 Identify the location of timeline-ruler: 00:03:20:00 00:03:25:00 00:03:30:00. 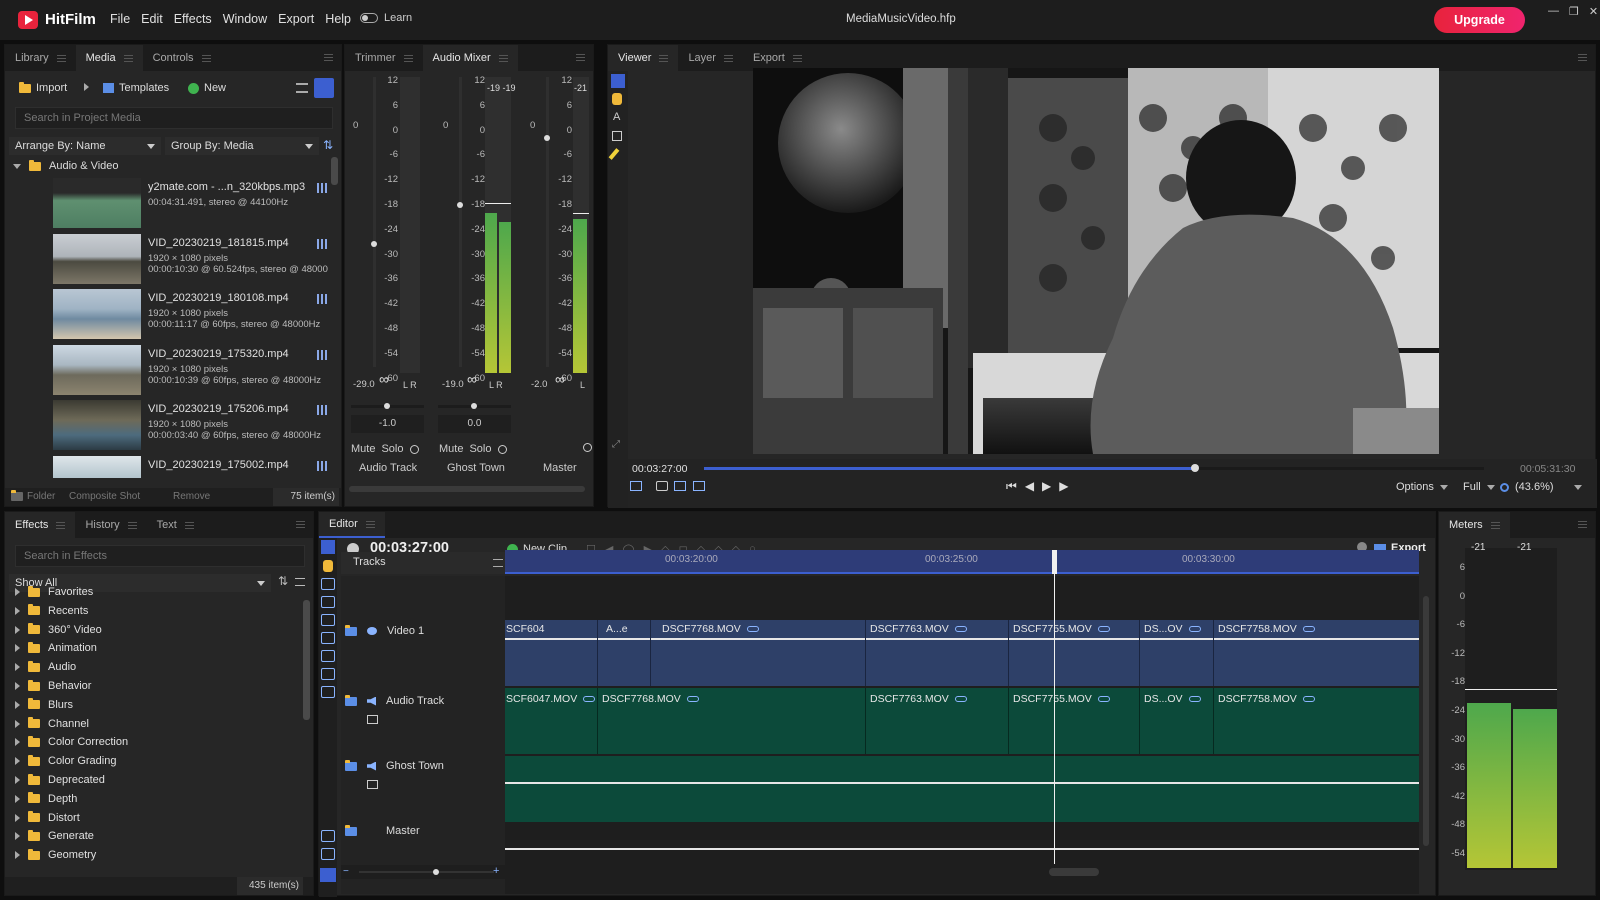
(962, 562).